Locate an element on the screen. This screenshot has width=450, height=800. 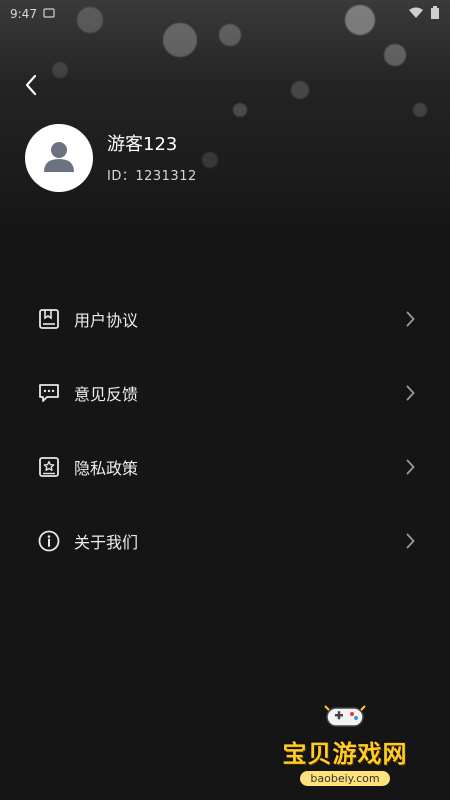
menu-item-user-agreement: 用户协议 is located at coordinates (225, 319).